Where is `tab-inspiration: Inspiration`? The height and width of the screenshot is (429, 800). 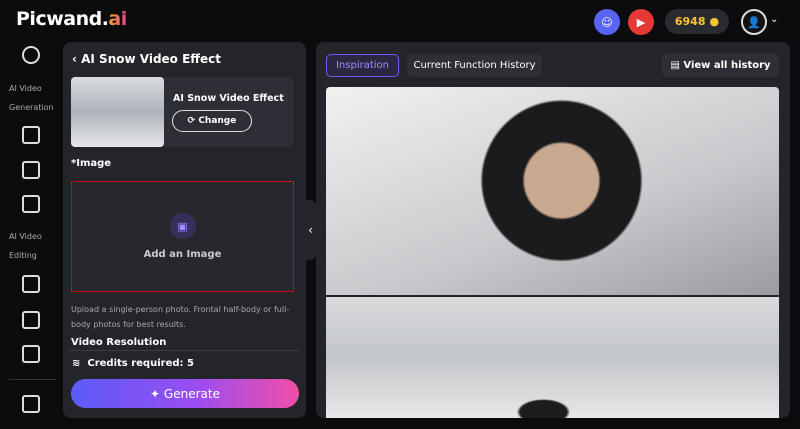
tab-inspiration: Inspiration is located at coordinates (362, 65).